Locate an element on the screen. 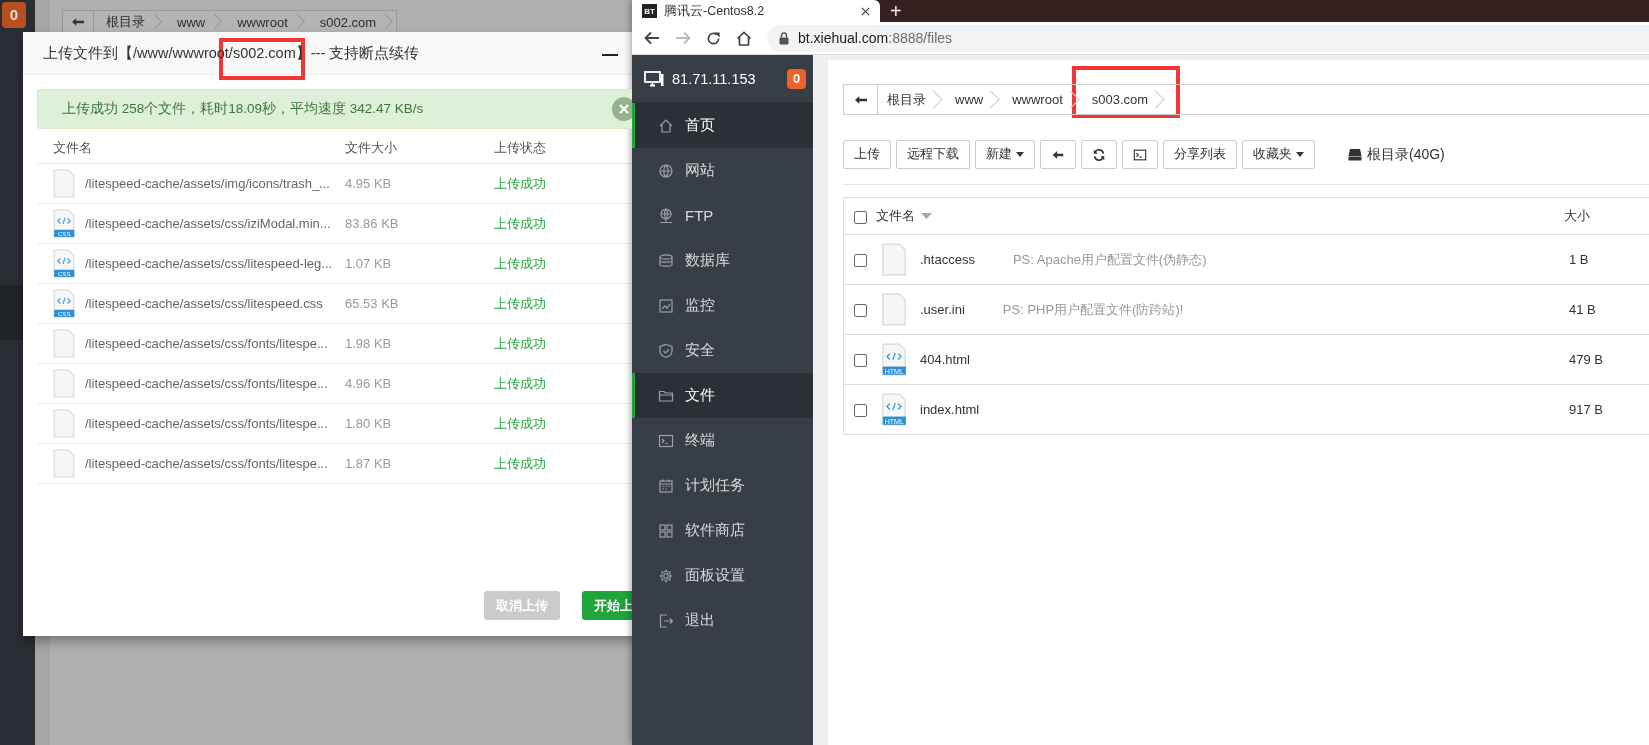 Image resolution: width=1649 pixels, height=745 pixels. sidebar-item: 网站 is located at coordinates (722, 170).